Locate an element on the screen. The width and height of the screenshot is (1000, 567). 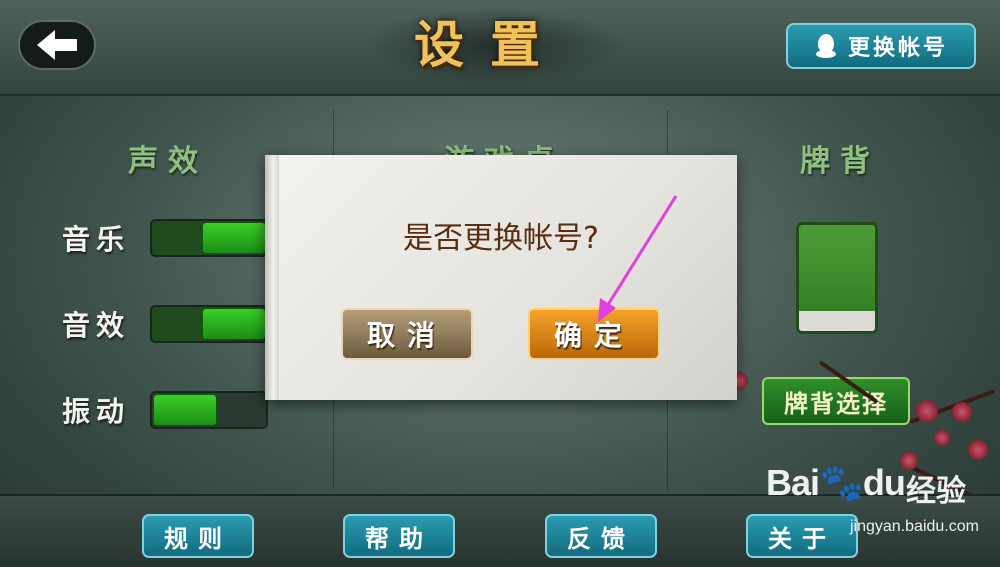
sfx-toggle is located at coordinates (209, 324).